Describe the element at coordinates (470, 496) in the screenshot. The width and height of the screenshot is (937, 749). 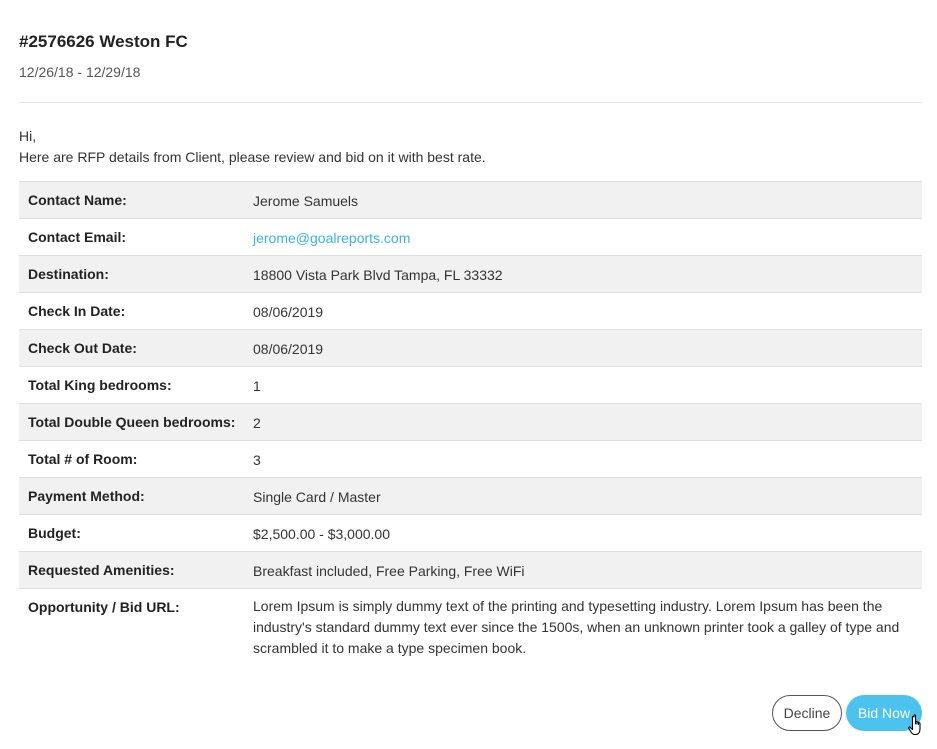
I see `detail-row-payment-method: Payment Method: Single Card / Master` at that location.